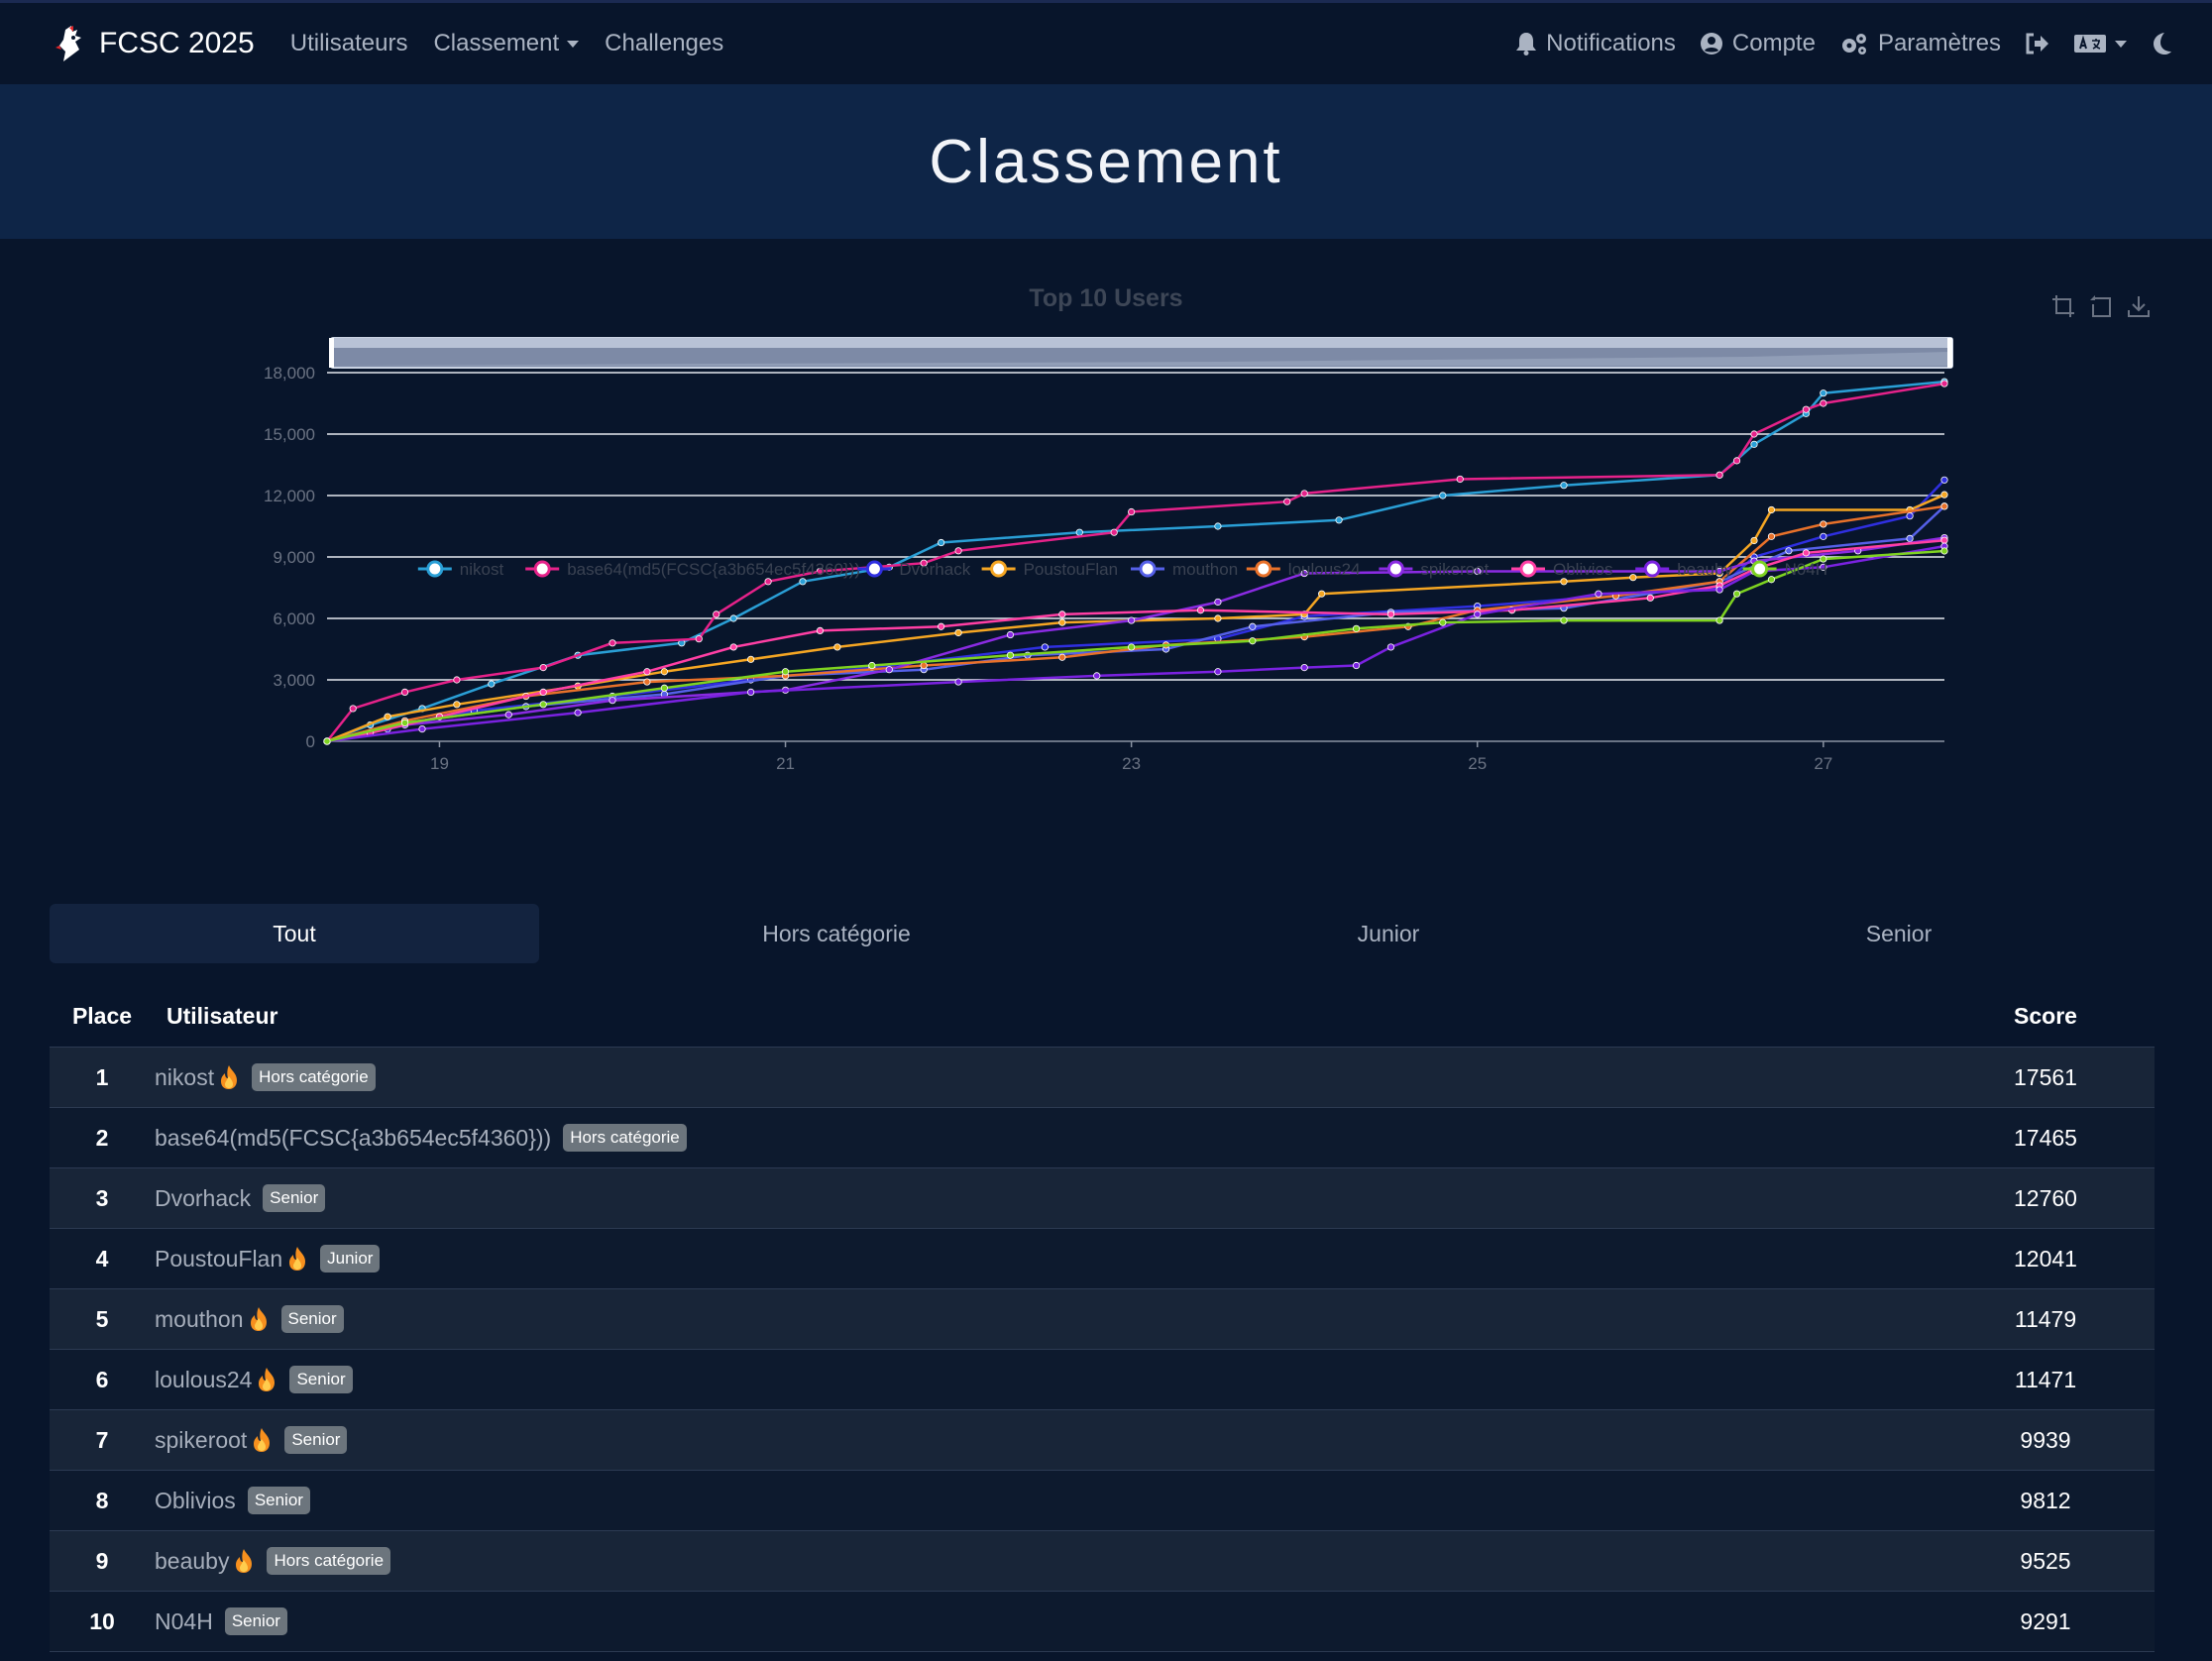 The height and width of the screenshot is (1661, 2212). I want to click on legend-label: PoustouFlan, so click(1071, 570).